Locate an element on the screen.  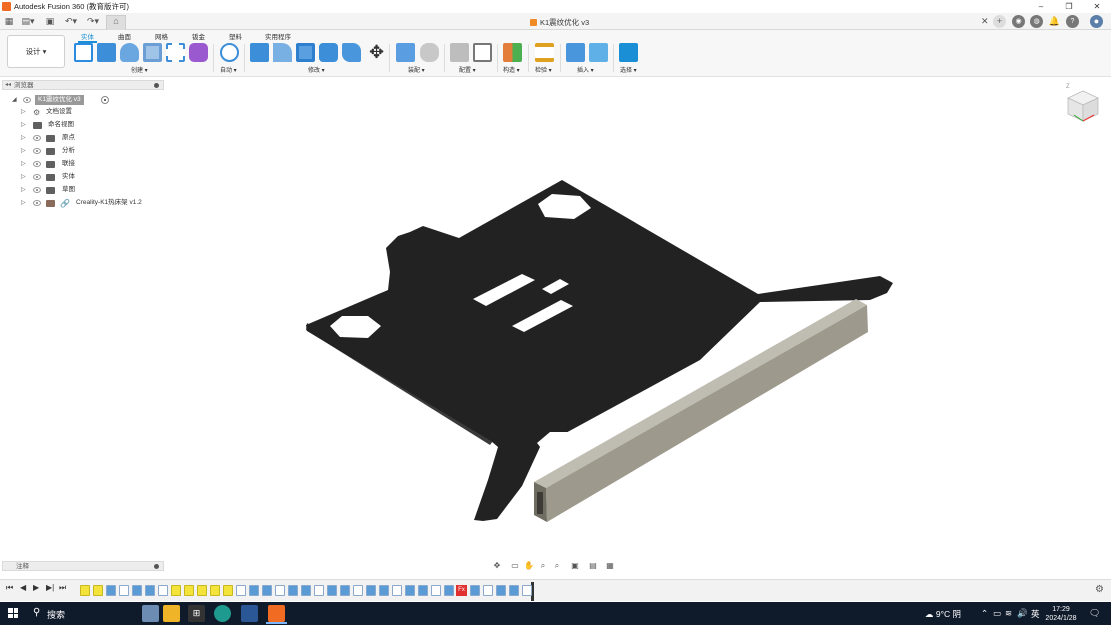
new-tab-icon: + is located at coordinates (999, 21).